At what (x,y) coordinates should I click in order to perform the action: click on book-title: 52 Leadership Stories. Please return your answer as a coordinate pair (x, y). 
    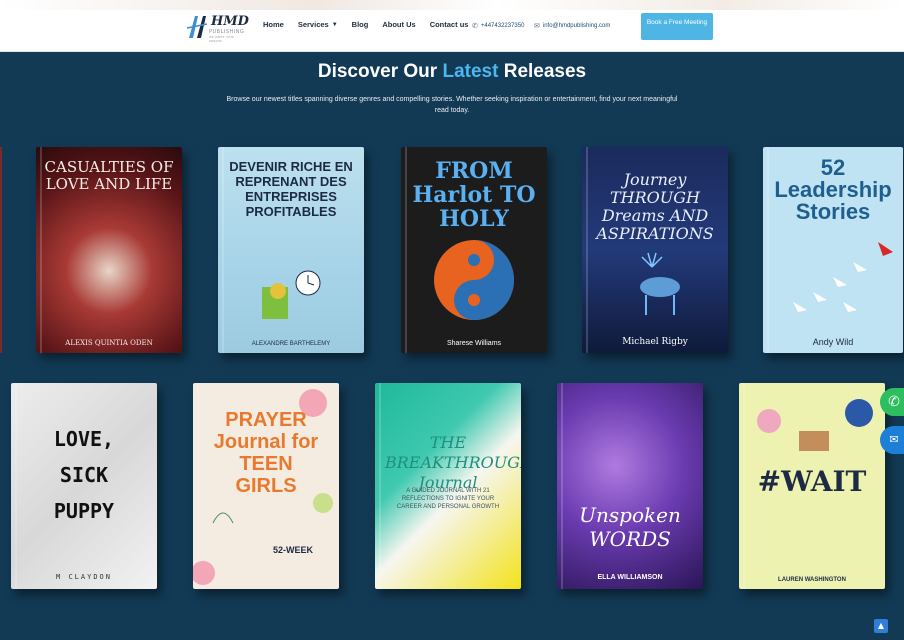
    Looking at the image, I should click on (833, 189).